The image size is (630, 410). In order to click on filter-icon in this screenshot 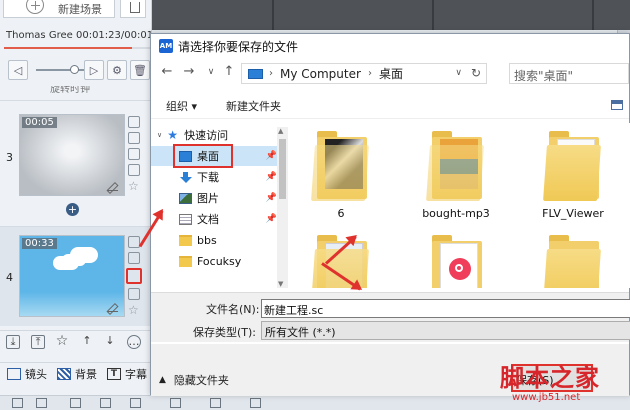, I will do `click(17, 403)`.